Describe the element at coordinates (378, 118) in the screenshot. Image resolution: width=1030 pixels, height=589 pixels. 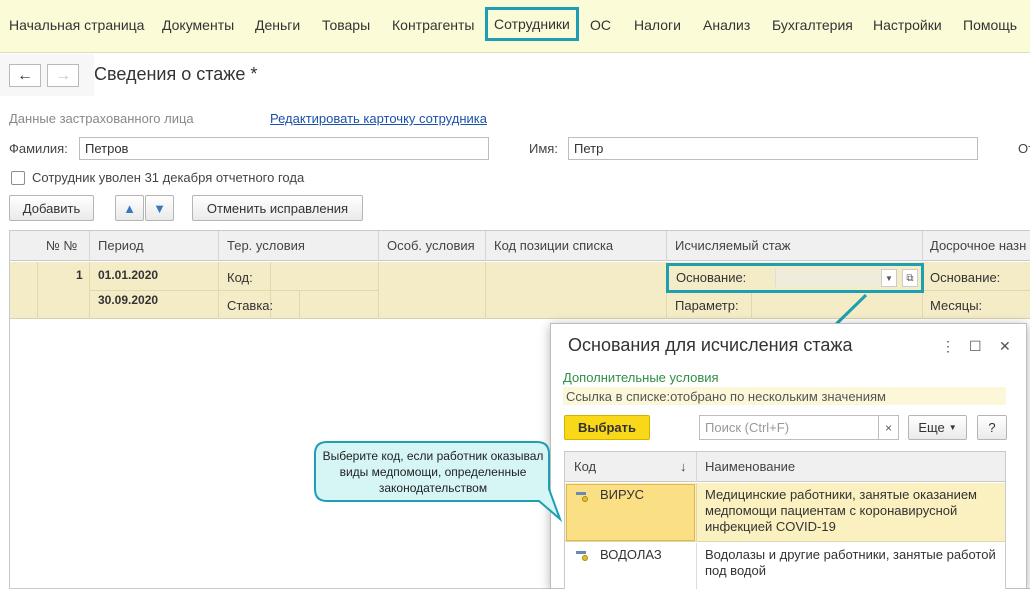
I see `edit-employee-card-link: Редактировать карточку сотрудника` at that location.